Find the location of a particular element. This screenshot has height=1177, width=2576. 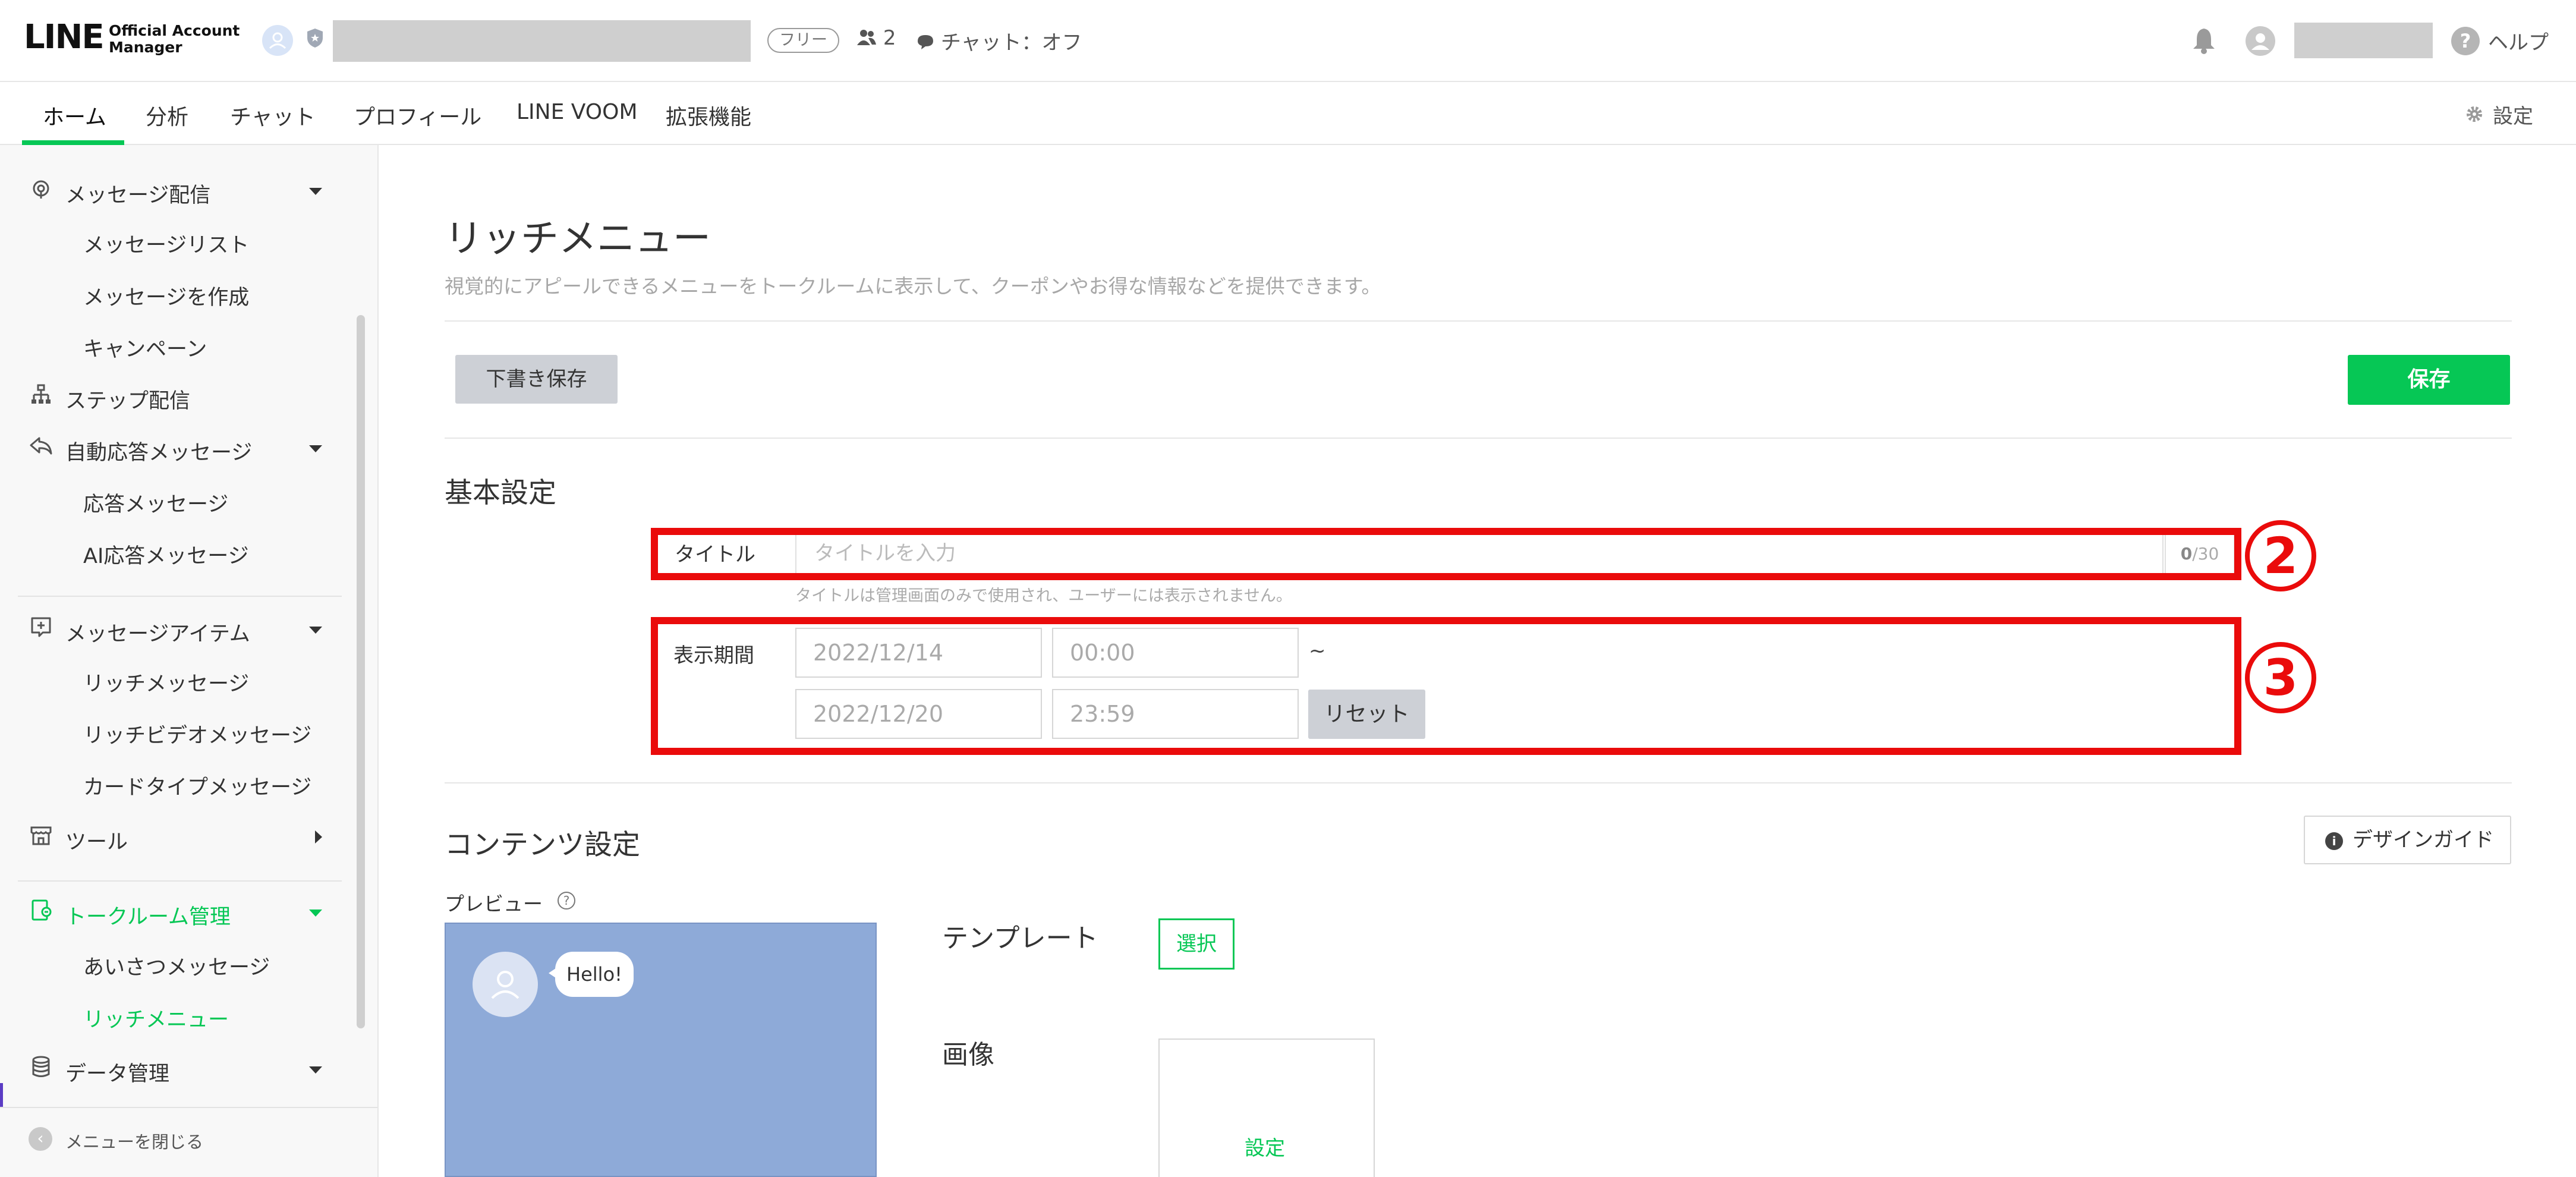

content-settings-heading: コンテンツ設定 is located at coordinates (542, 845).